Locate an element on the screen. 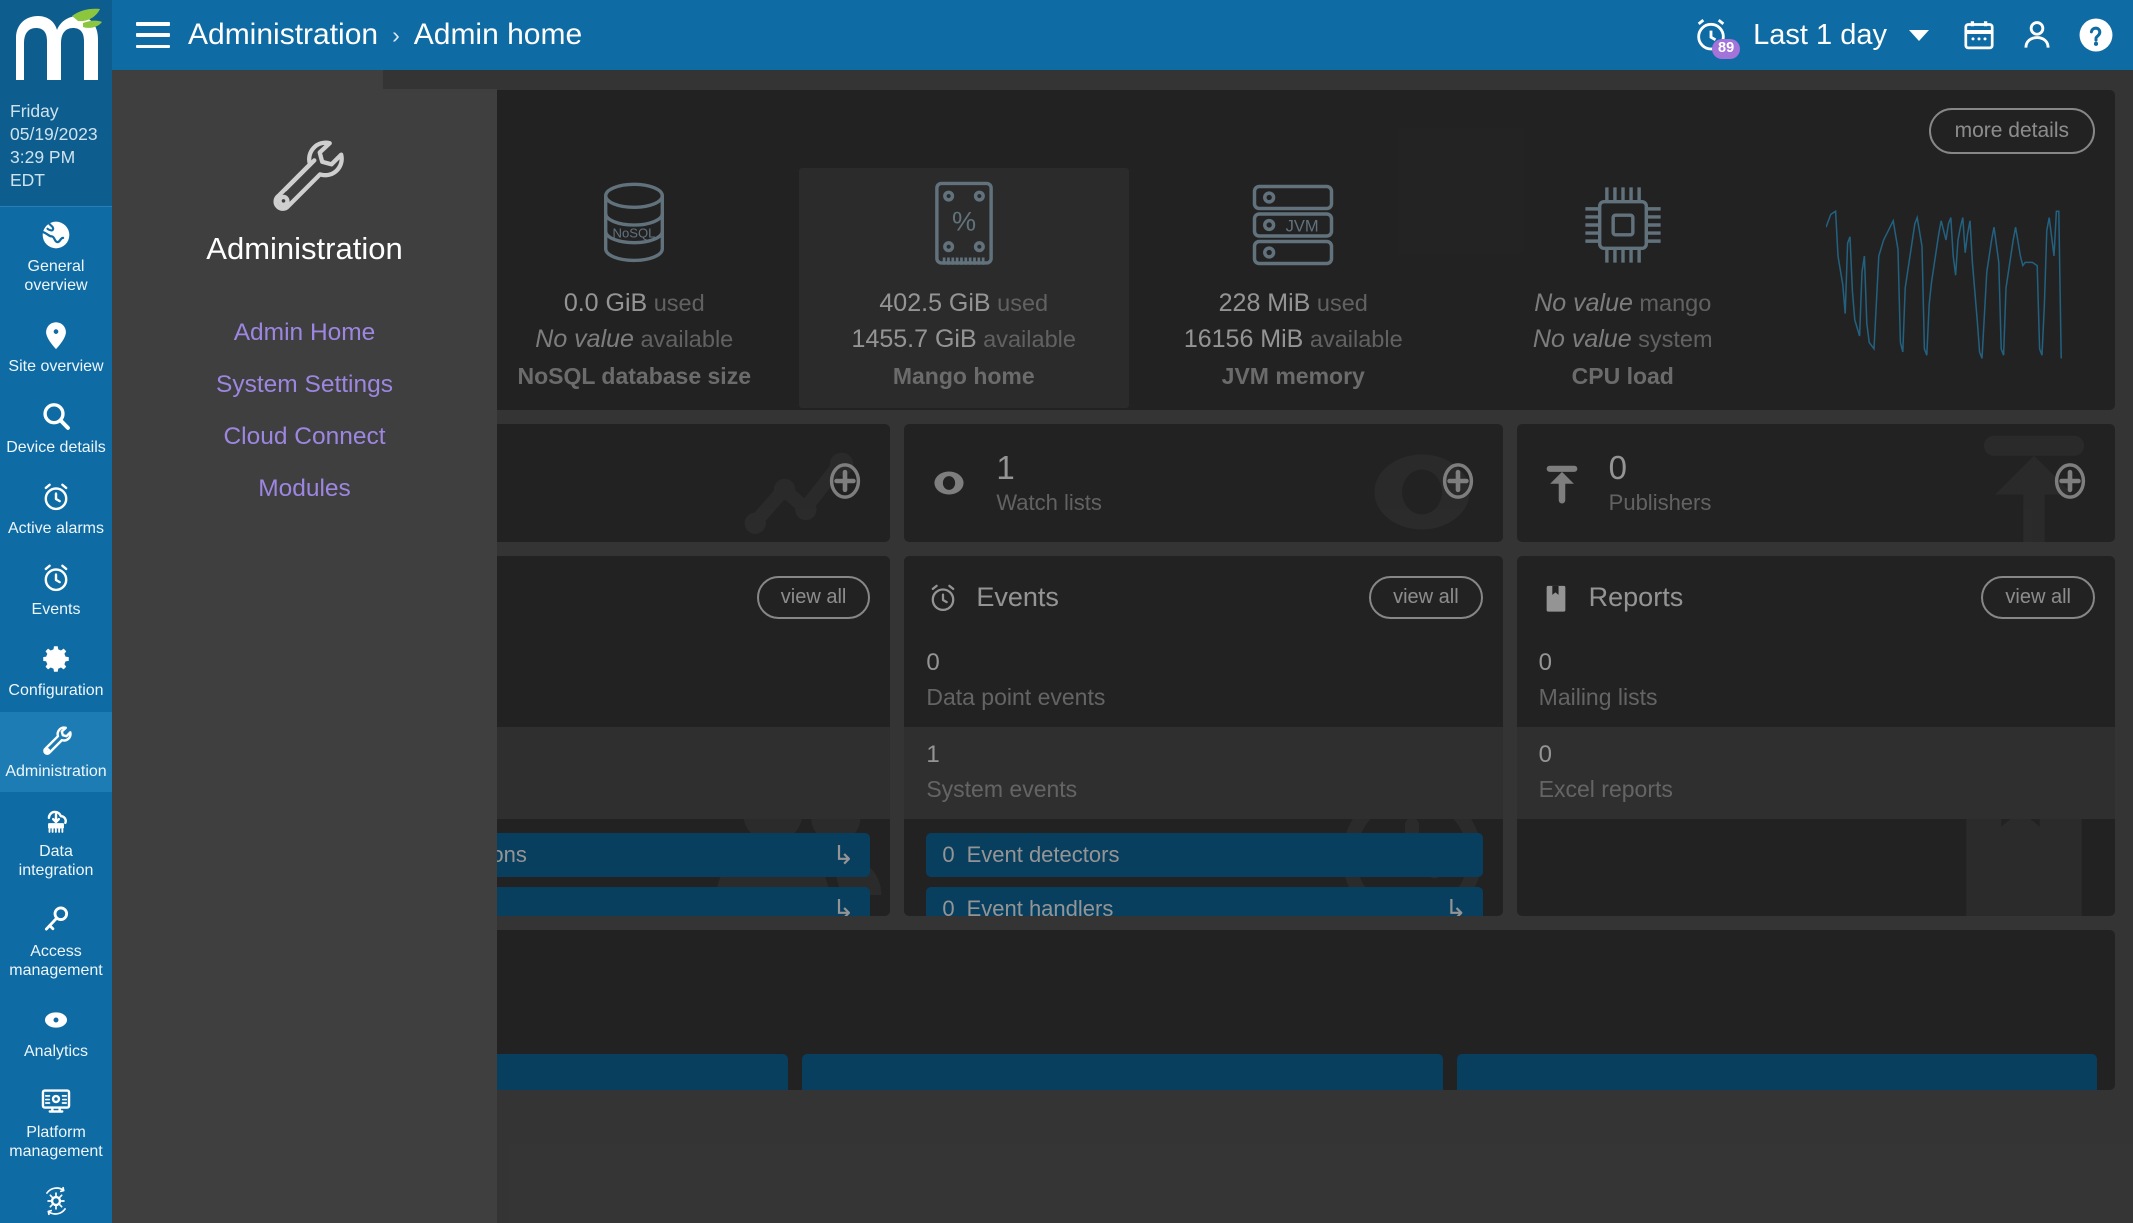 The image size is (2133, 1223). sidebar-item-administration: Administration is located at coordinates (56, 752).